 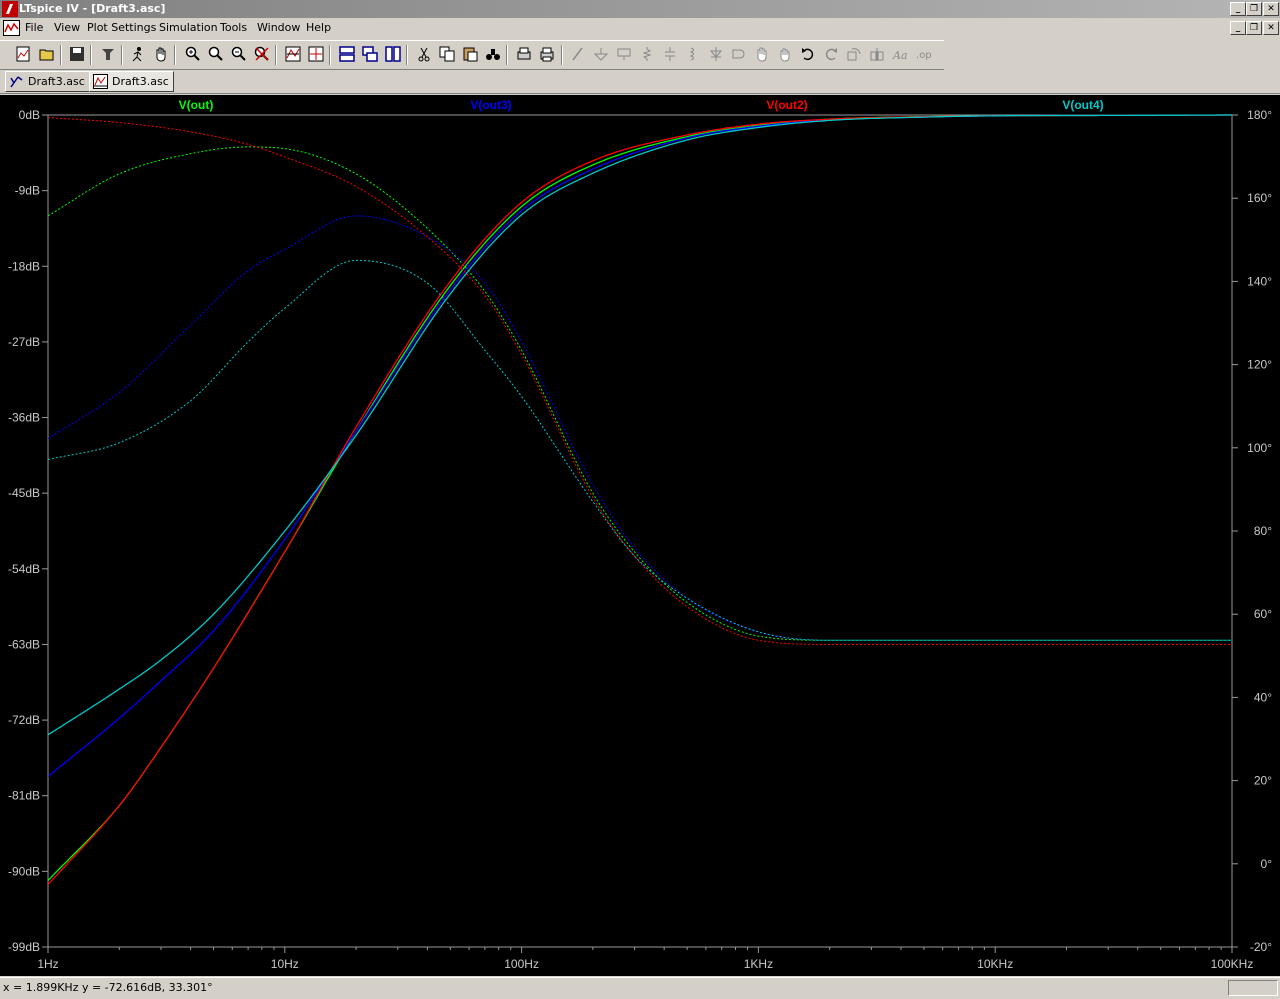 What do you see at coordinates (831, 54) in the screenshot?
I see `redo-icon` at bounding box center [831, 54].